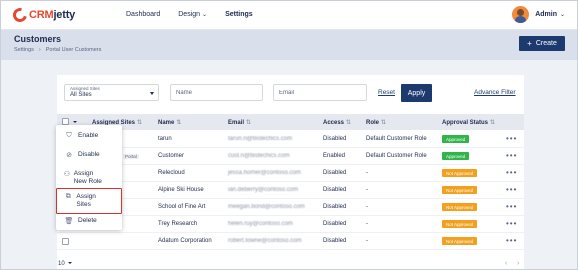  I want to click on user-check-icon: ⛉, so click(69, 135).